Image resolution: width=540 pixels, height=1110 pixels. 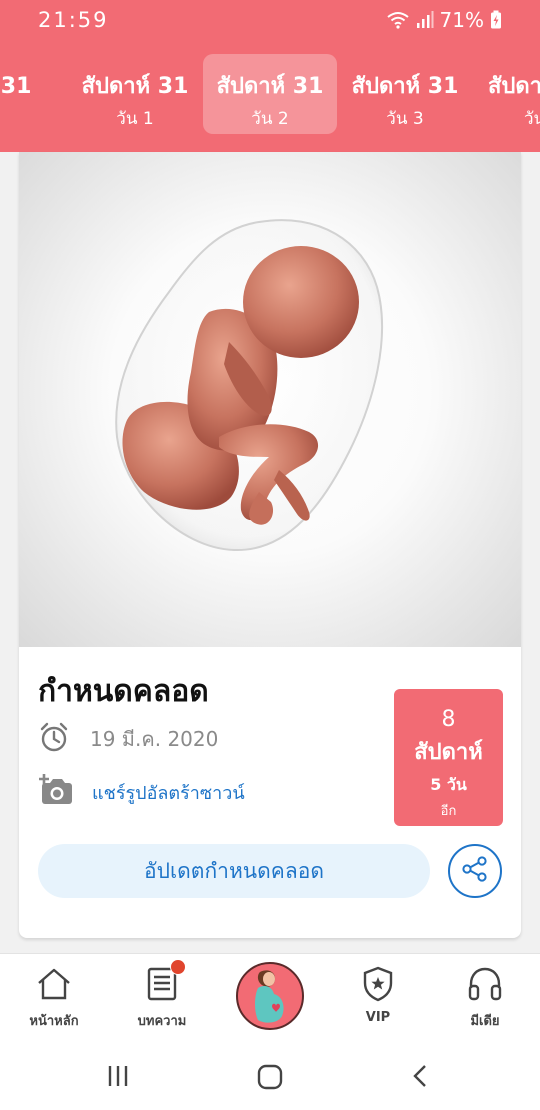 I want to click on status-icons: 71%, so click(x=444, y=20).